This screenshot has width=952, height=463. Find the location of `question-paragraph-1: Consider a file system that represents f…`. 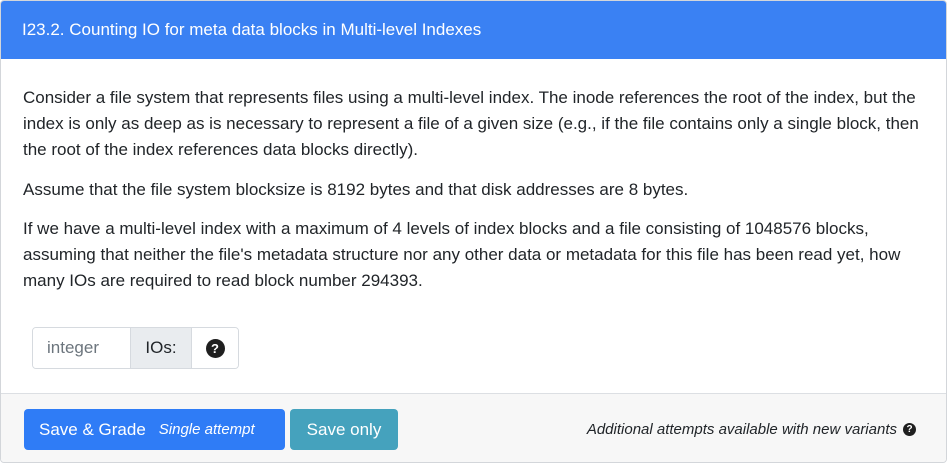

question-paragraph-1: Consider a file system that represents f… is located at coordinates (471, 123).